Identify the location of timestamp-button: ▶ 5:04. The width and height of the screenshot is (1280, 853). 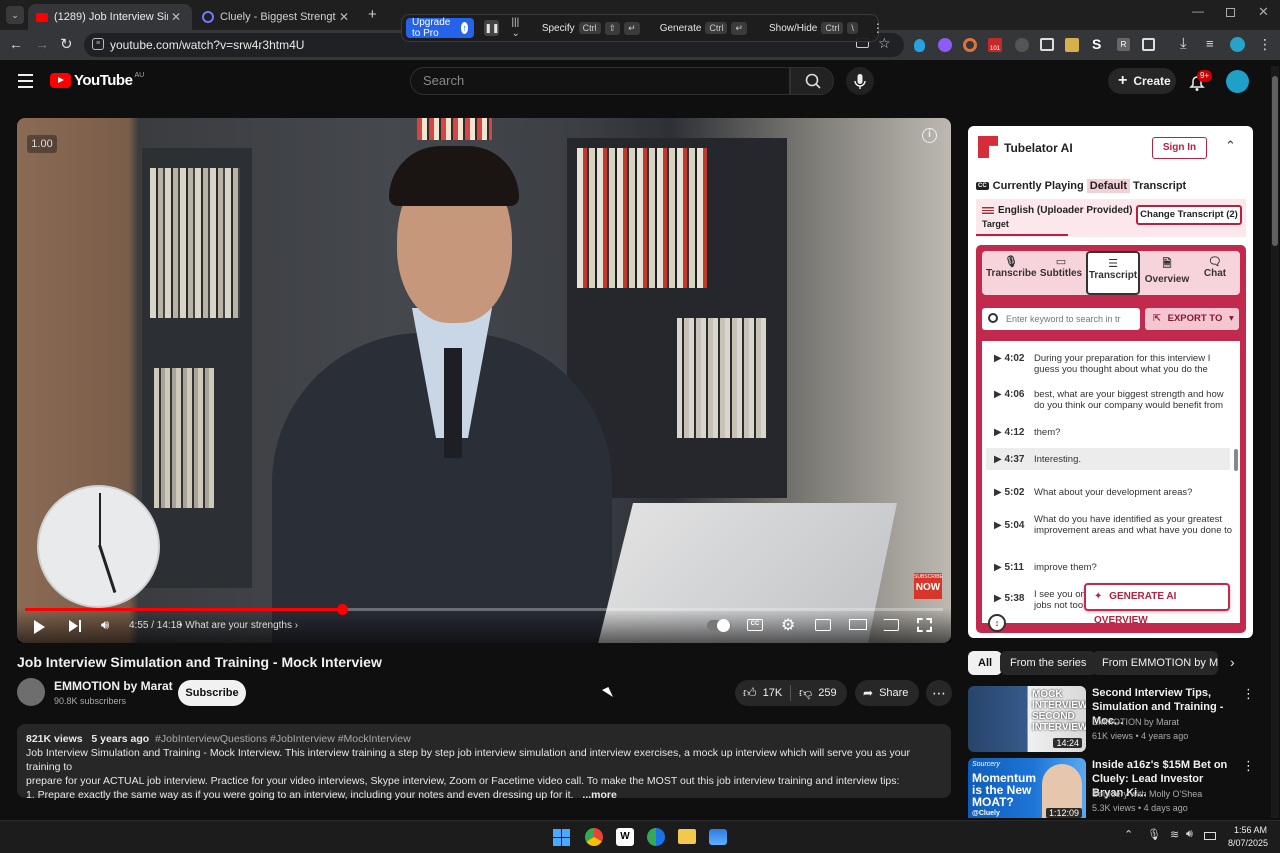
(1014, 525).